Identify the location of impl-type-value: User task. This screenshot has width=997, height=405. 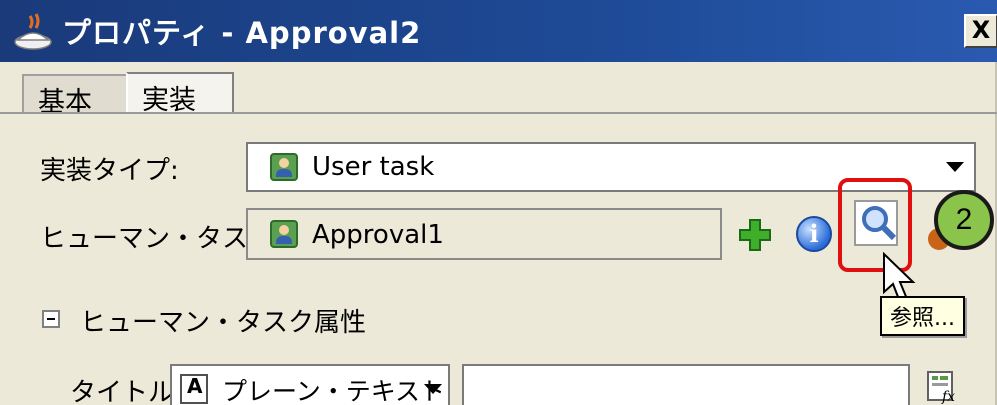
(373, 167).